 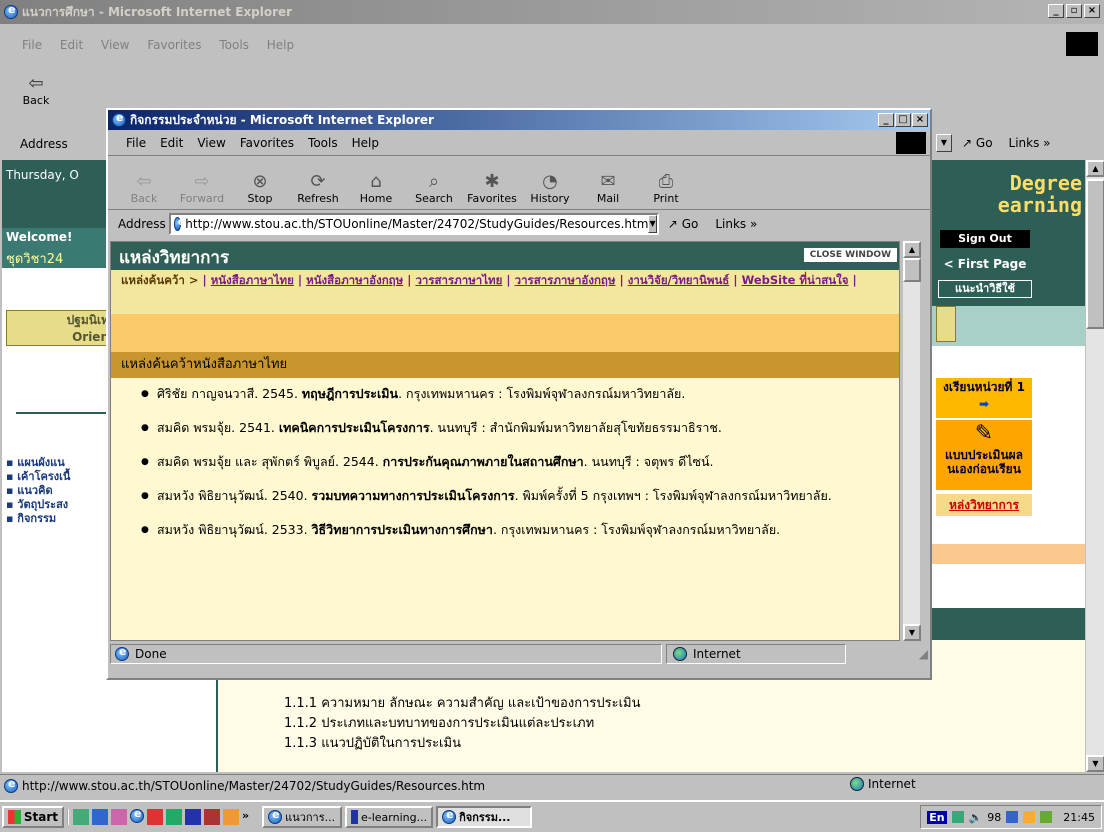 What do you see at coordinates (267, 143) in the screenshot?
I see `popup-menu-favorites: Favorites` at bounding box center [267, 143].